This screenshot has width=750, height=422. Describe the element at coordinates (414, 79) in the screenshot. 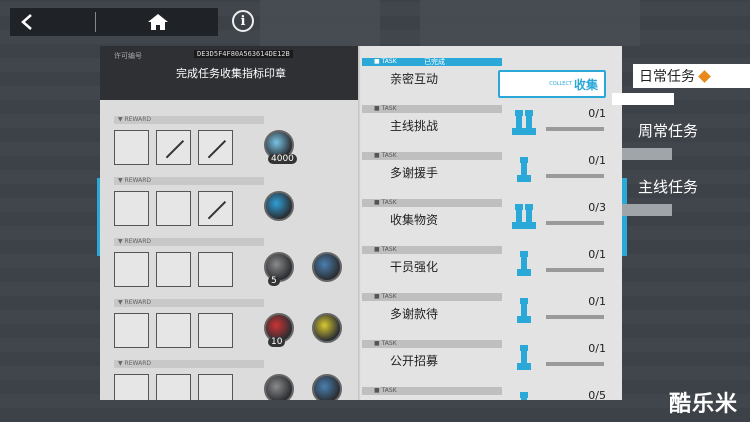

I see `task-name: 亲密互动` at that location.